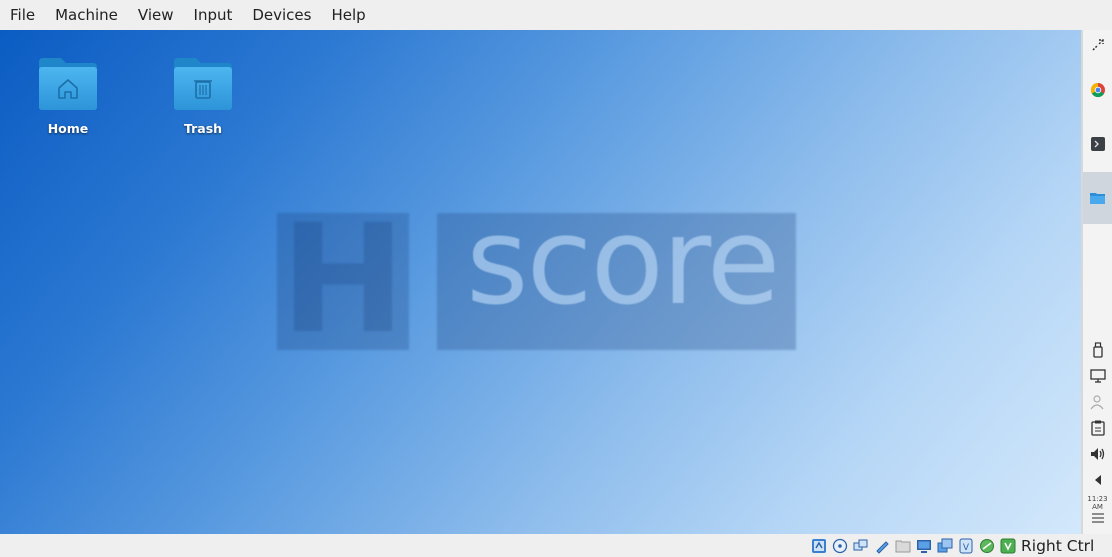 The width and height of the screenshot is (1112, 557). Describe the element at coordinates (1058, 546) in the screenshot. I see `host-key-label: Right Ctrl` at that location.